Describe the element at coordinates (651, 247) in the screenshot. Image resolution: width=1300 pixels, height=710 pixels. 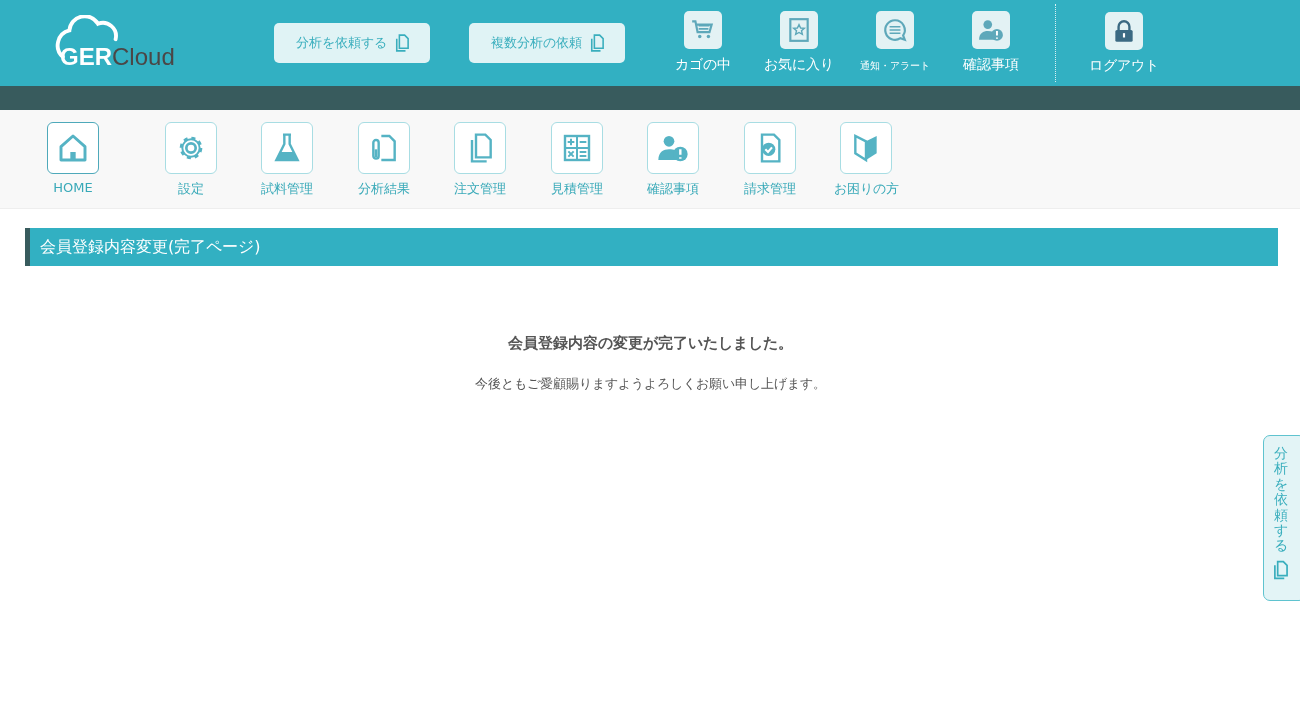
I see `page-title: 会員登録内容変更(完了ページ)` at that location.